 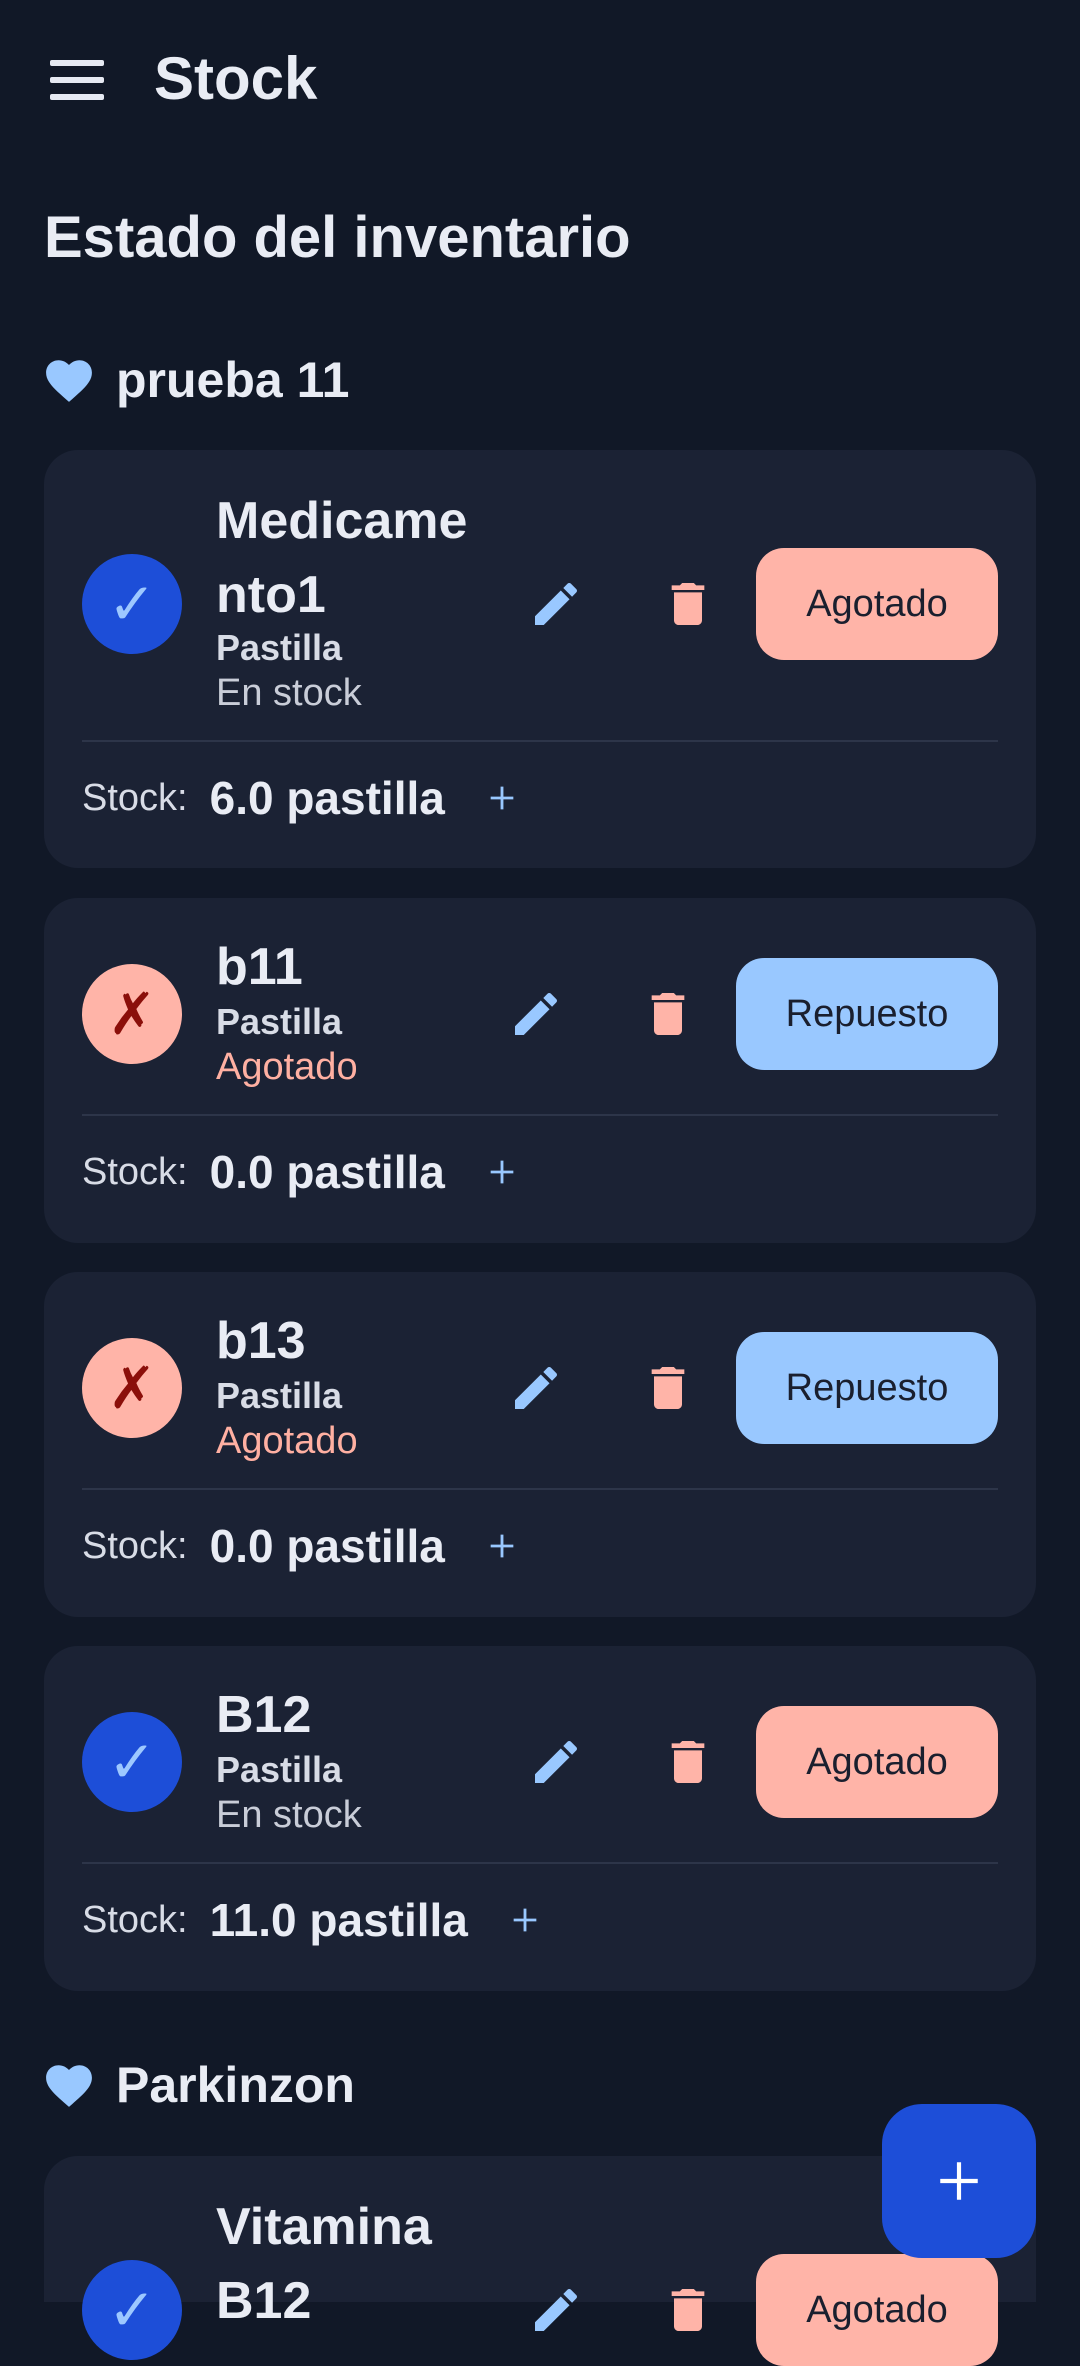 I want to click on group-name: prueba 11, so click(x=233, y=380).